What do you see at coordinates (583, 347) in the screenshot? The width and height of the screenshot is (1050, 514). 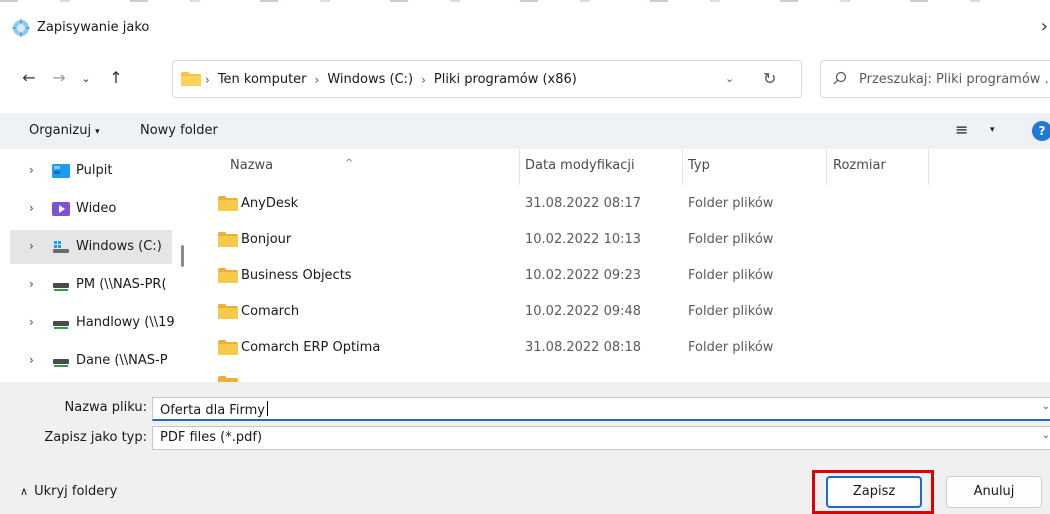 I see `file-date: 31.08.2022 08:18` at bounding box center [583, 347].